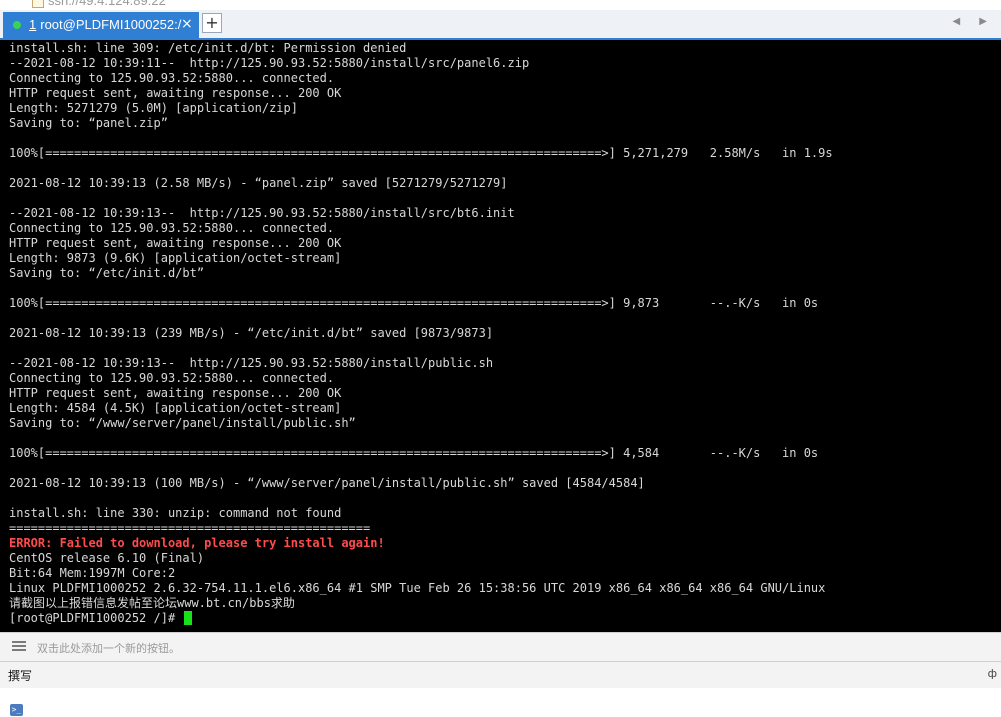 This screenshot has width=1001, height=717. I want to click on session-tab-bar: 1 root@PLDFMI1000252:/ × + ◀ ▶, so click(500, 25).